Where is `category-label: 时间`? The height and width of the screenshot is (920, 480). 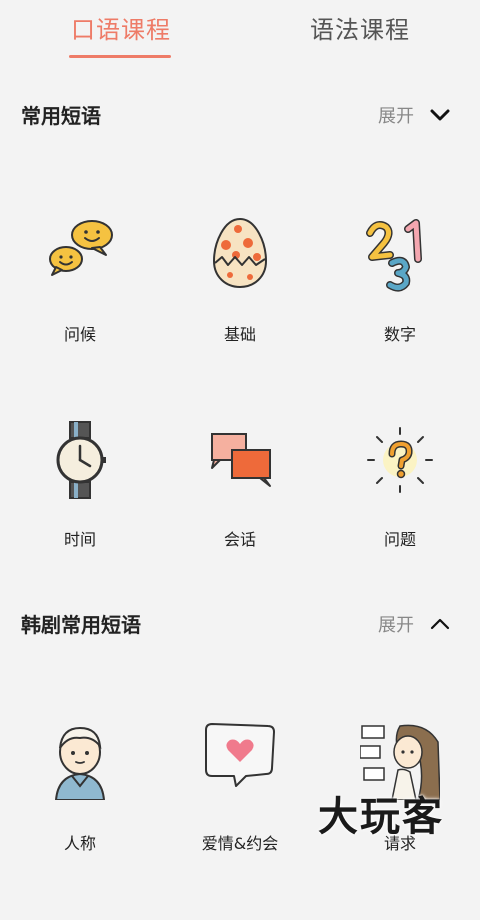 category-label: 时间 is located at coordinates (79, 539).